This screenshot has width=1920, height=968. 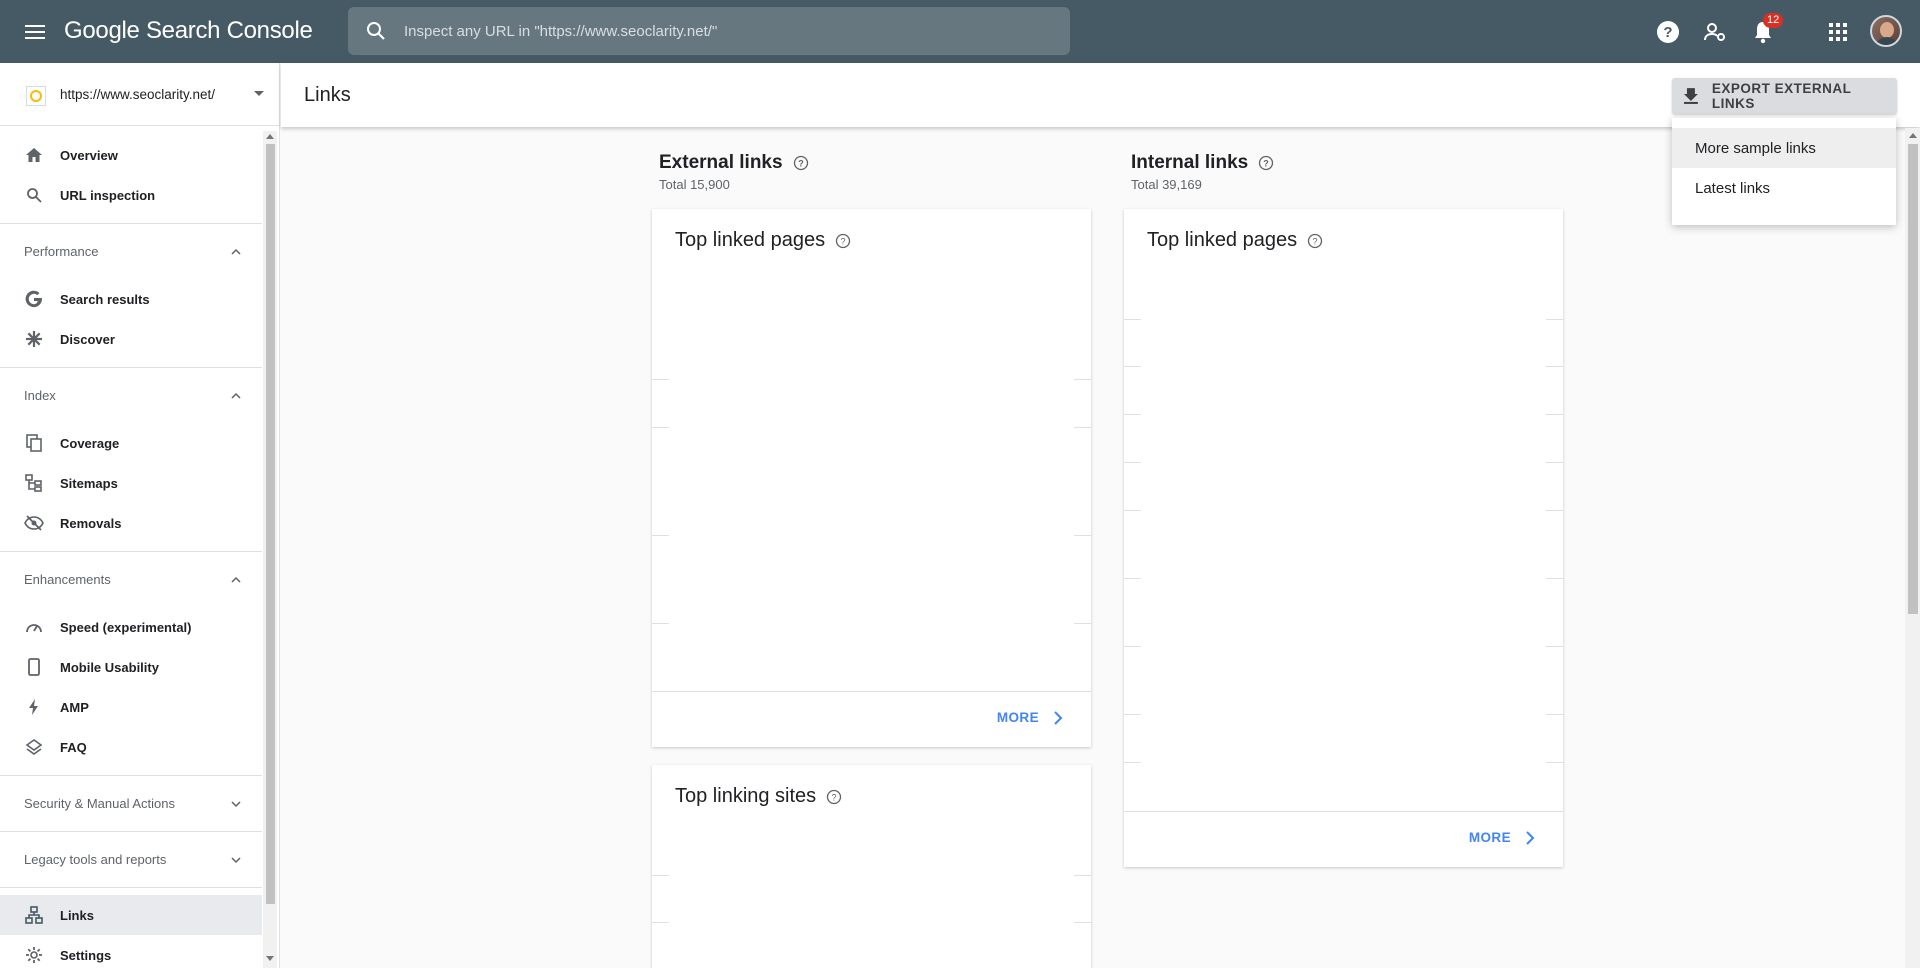 What do you see at coordinates (1190, 162) in the screenshot?
I see `internal-links-title: Internal links` at bounding box center [1190, 162].